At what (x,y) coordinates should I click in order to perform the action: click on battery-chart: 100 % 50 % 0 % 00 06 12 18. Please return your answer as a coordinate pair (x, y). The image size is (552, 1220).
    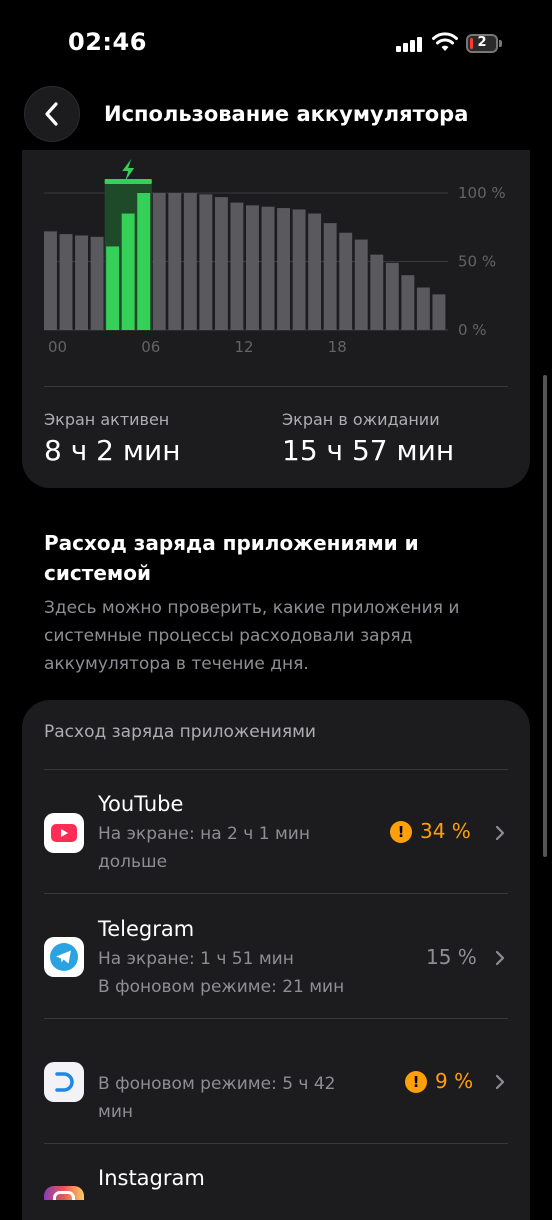
    Looking at the image, I should click on (275, 257).